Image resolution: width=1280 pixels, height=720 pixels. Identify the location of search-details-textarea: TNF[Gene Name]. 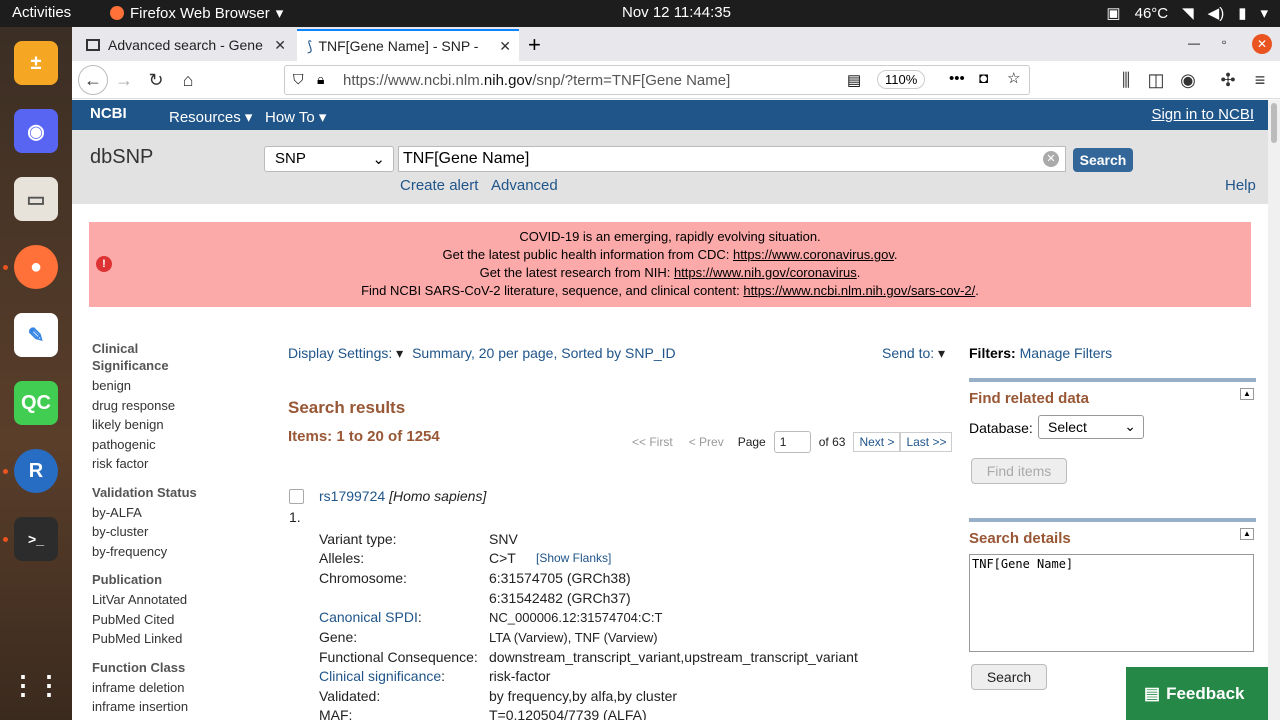
(1111, 603).